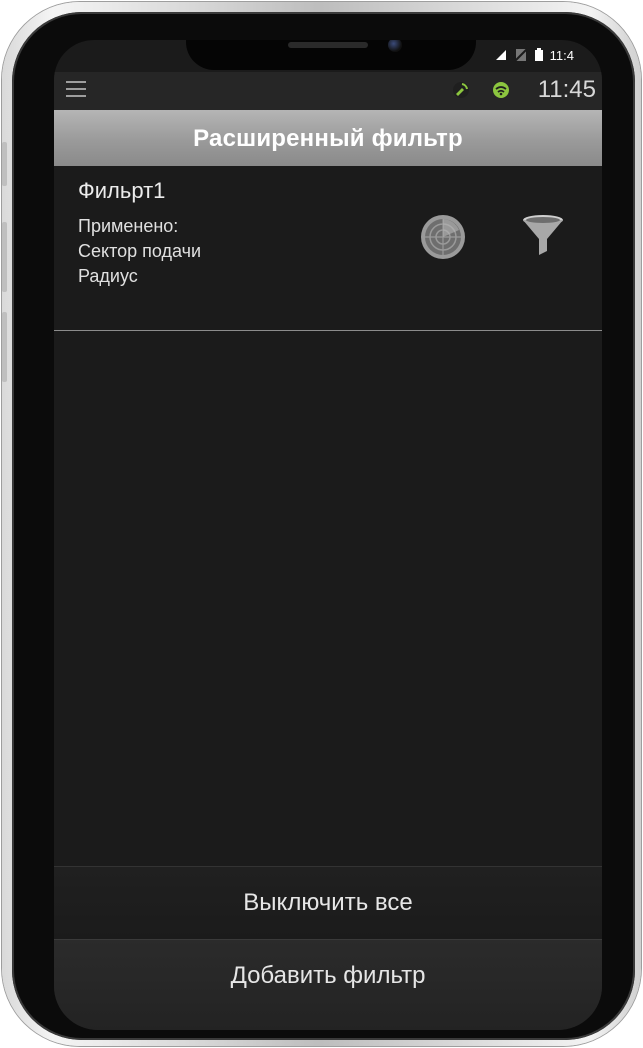 The height and width of the screenshot is (1048, 643). What do you see at coordinates (501, 90) in the screenshot?
I see `wifi-signal-icon` at bounding box center [501, 90].